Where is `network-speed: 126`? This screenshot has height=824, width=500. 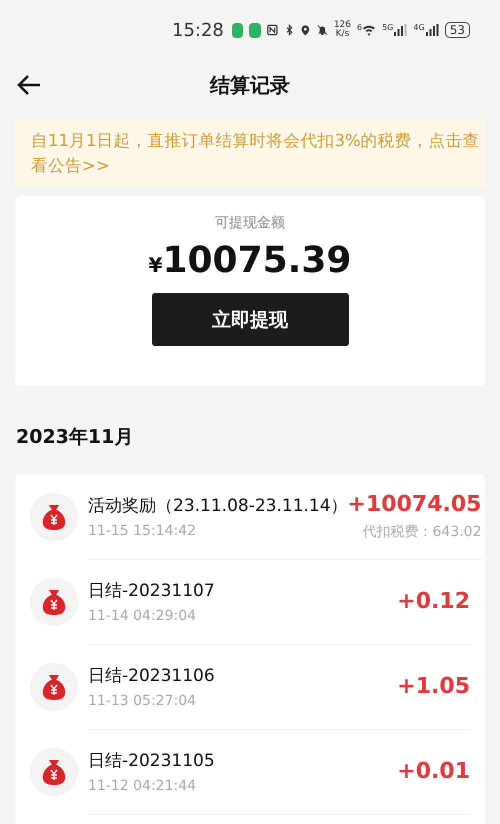
network-speed: 126 is located at coordinates (342, 25).